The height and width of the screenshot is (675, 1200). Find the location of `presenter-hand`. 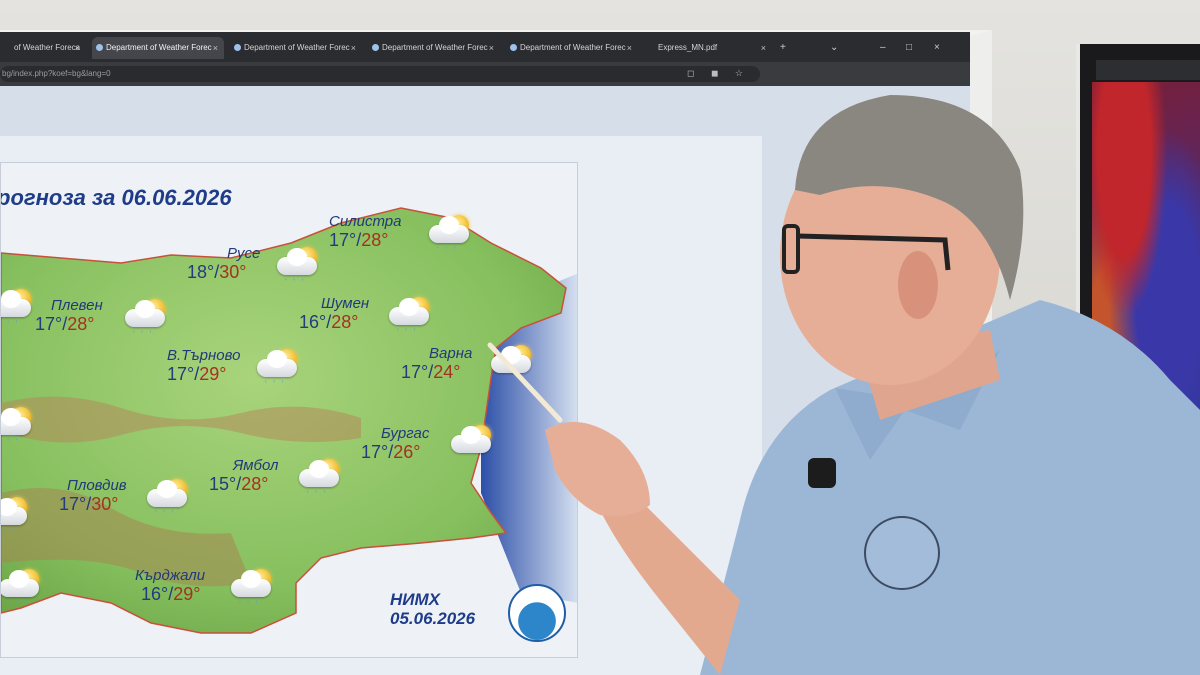

presenter-hand is located at coordinates (597, 469).